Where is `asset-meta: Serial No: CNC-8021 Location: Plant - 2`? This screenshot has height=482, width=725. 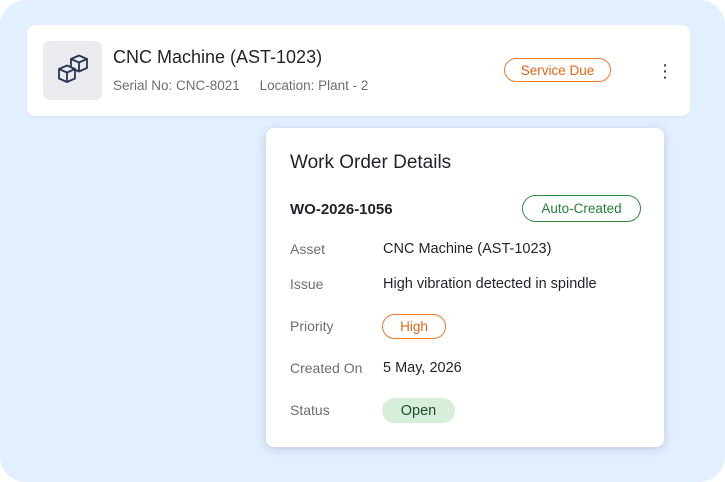 asset-meta: Serial No: CNC-8021 Location: Plant - 2 is located at coordinates (240, 85).